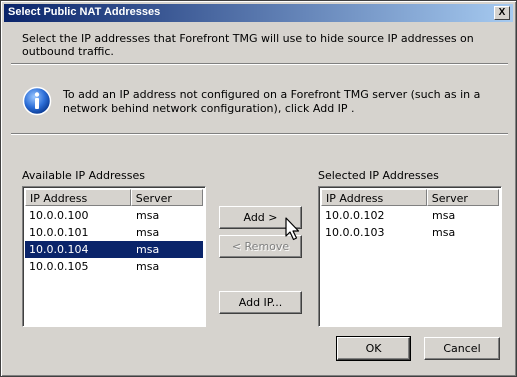  Describe the element at coordinates (378, 175) in the screenshot. I see `selected-list-label: Selected IP Addresses` at that location.